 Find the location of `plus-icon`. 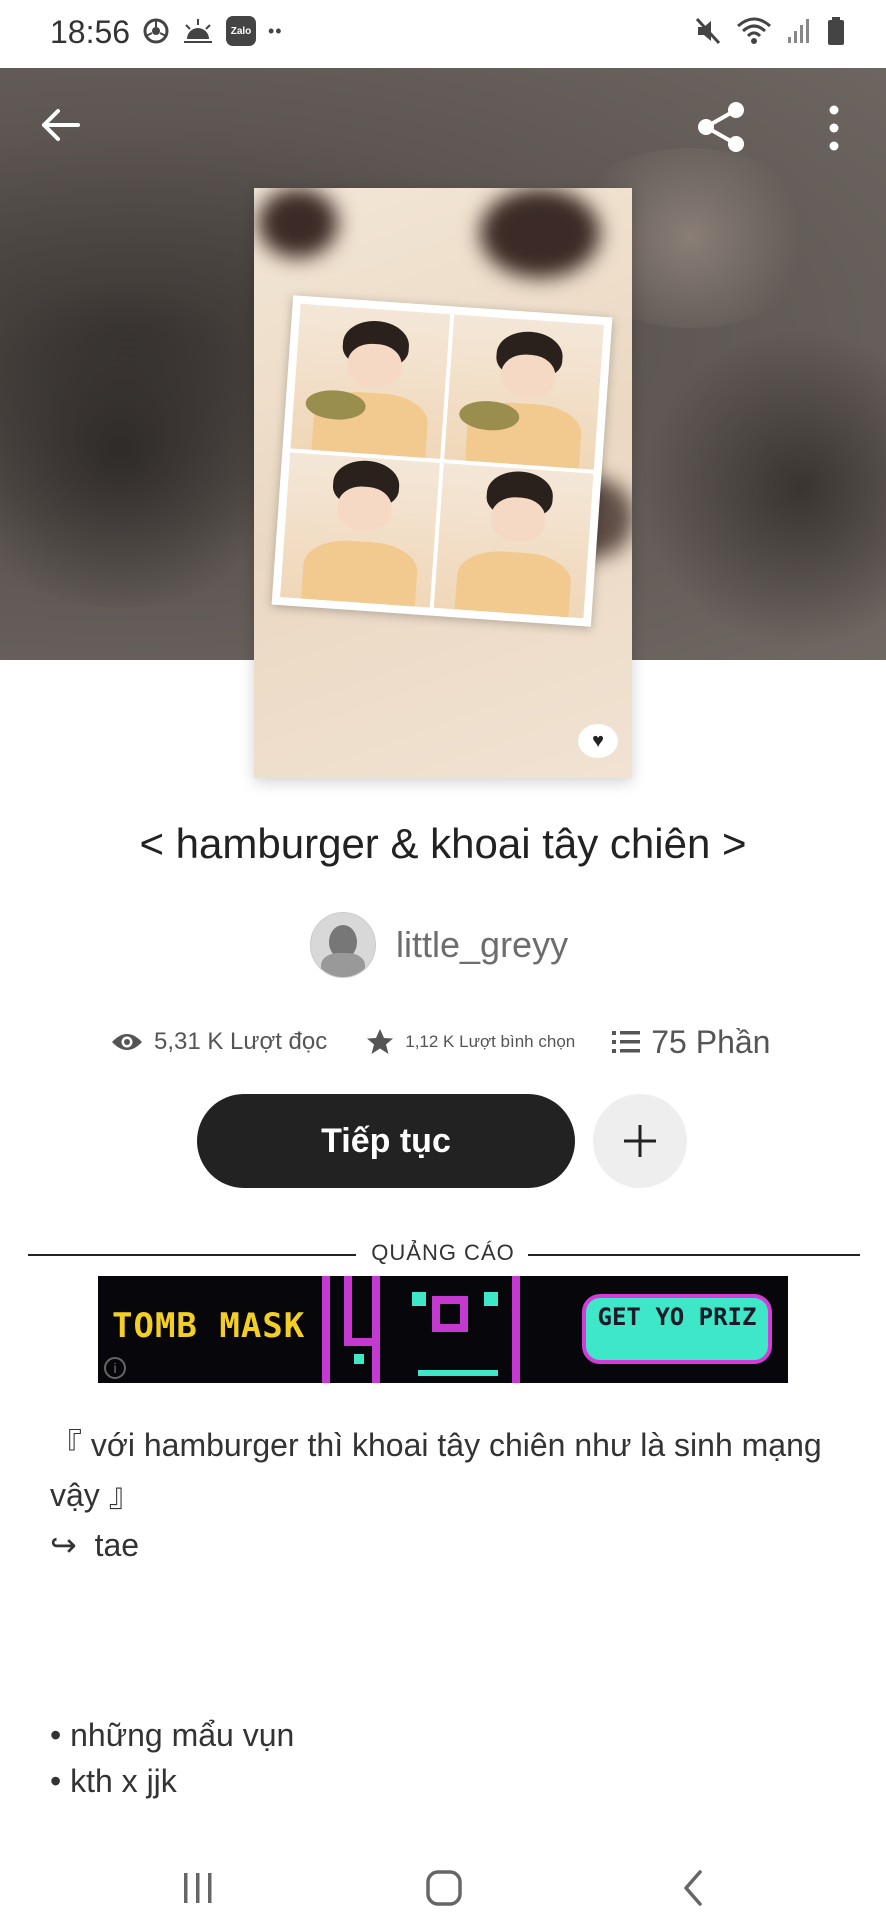

plus-icon is located at coordinates (640, 1141).